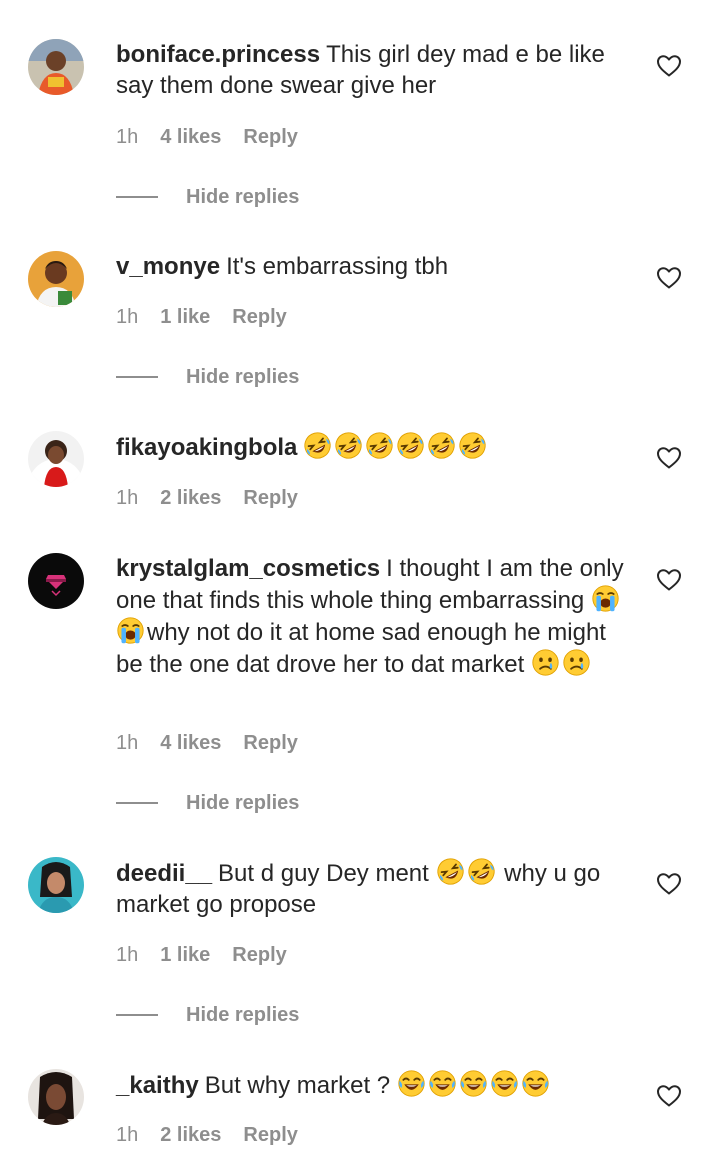 Image resolution: width=720 pixels, height=1176 pixels. I want to click on comment-text: But why market ?, so click(297, 1085).